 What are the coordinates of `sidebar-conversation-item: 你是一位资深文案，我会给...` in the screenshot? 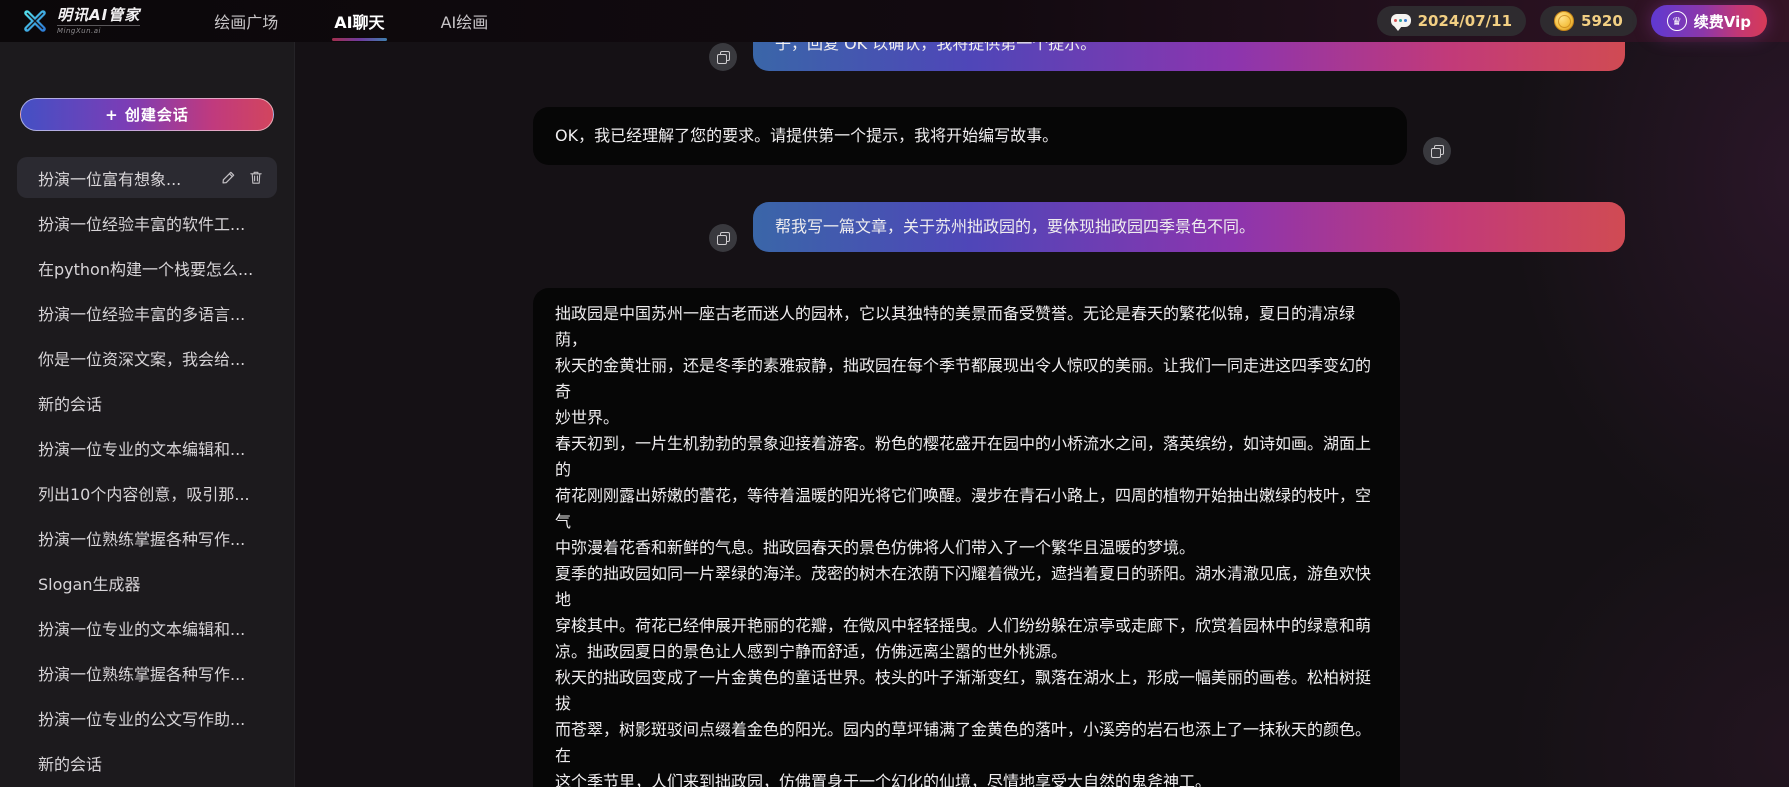 It's located at (147, 357).